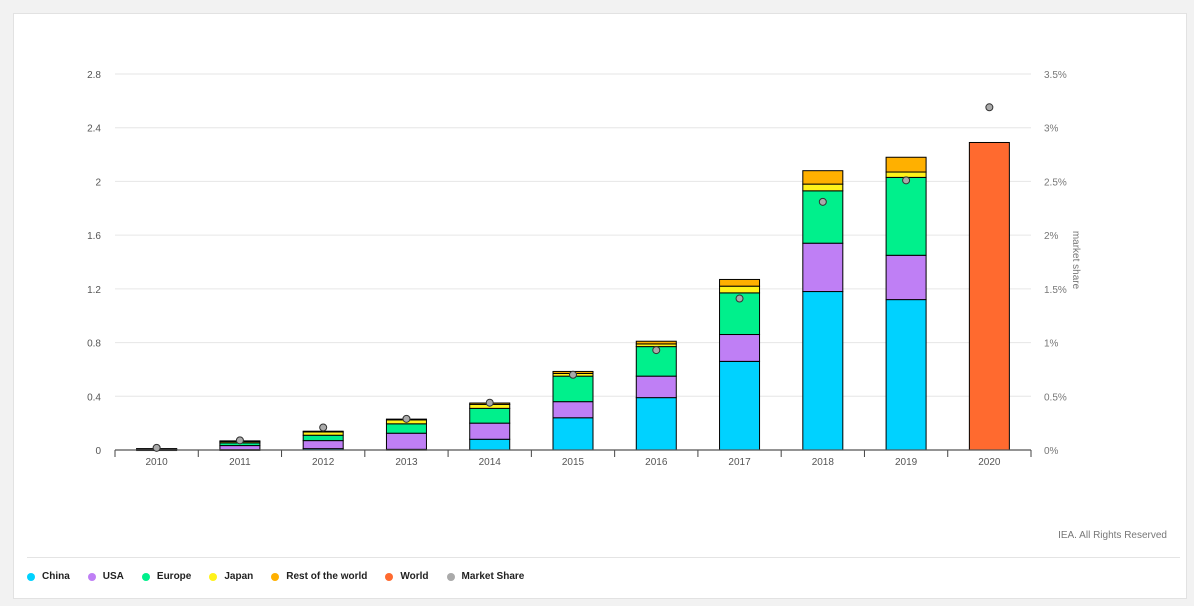  Describe the element at coordinates (98, 451) in the screenshot. I see `y-tick-label: 0` at that location.